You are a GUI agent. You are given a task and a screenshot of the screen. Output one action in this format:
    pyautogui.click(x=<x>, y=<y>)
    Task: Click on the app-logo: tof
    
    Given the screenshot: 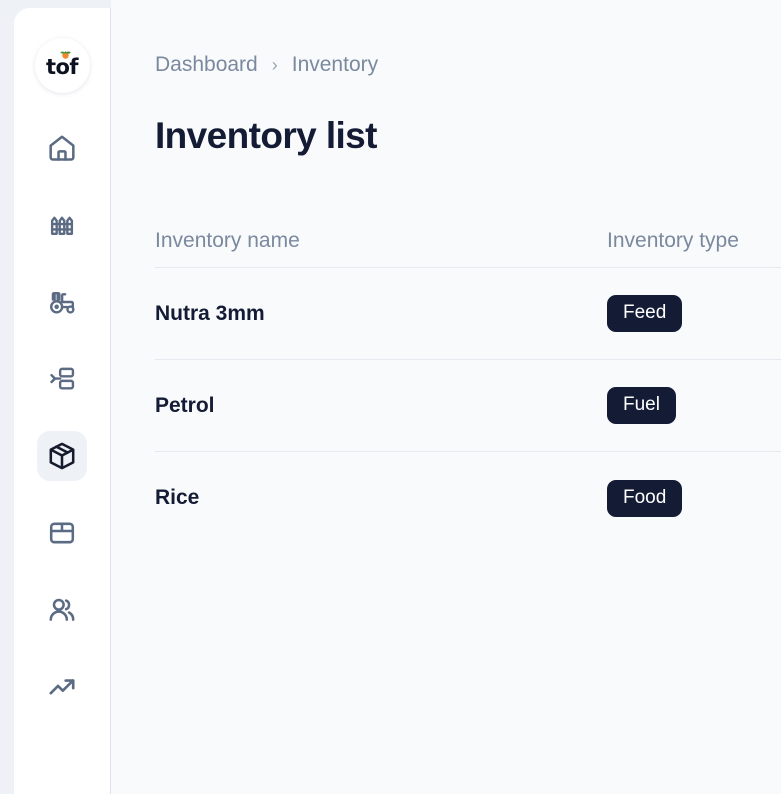 What is the action you would take?
    pyautogui.click(x=62, y=65)
    